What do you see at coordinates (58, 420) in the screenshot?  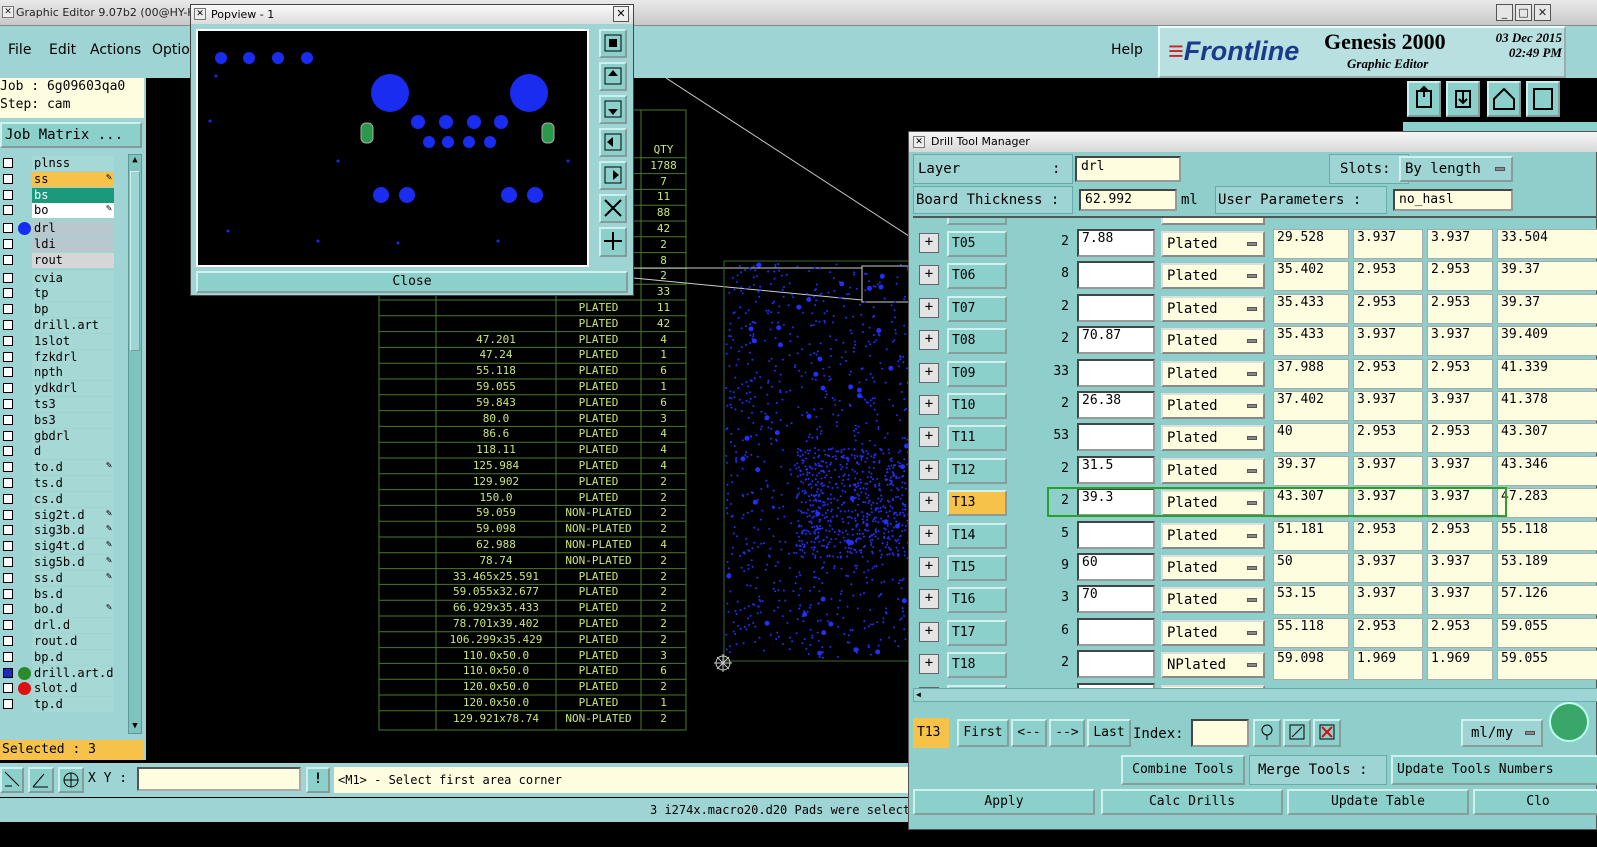 I see `layer-row: bs3` at bounding box center [58, 420].